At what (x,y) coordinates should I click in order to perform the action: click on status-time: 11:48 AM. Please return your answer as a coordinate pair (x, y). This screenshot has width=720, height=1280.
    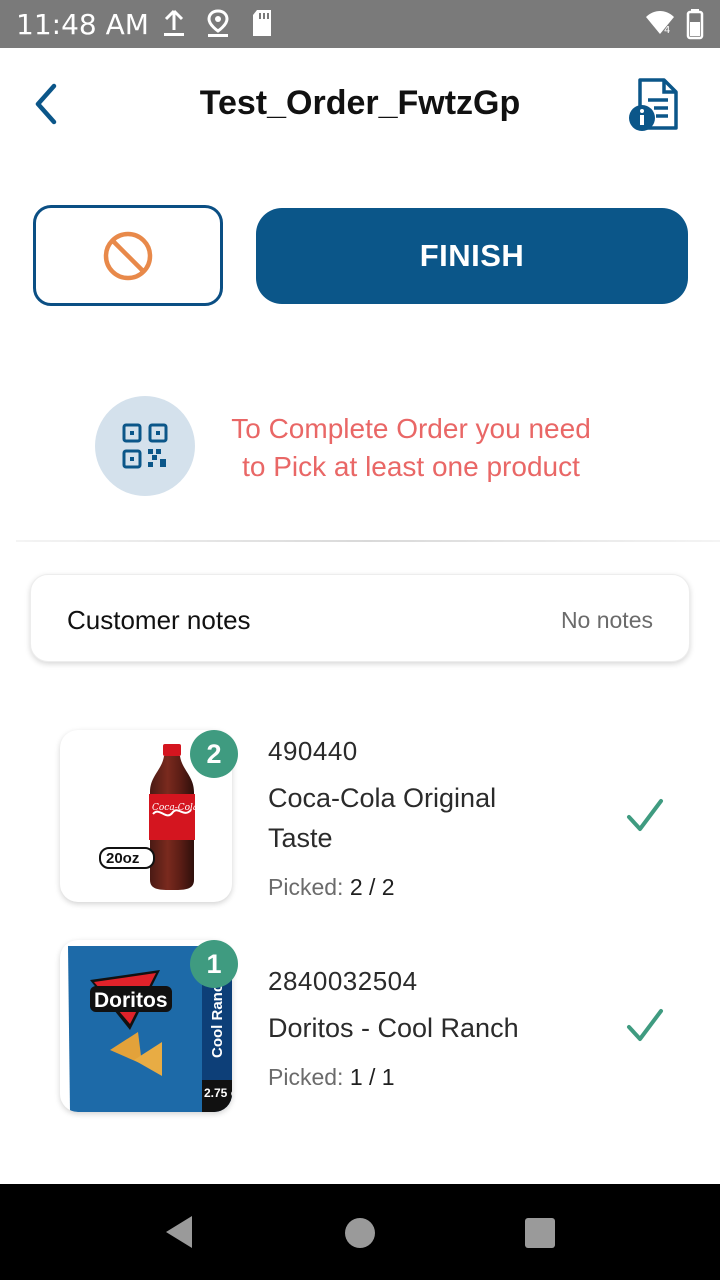
    Looking at the image, I should click on (82, 24).